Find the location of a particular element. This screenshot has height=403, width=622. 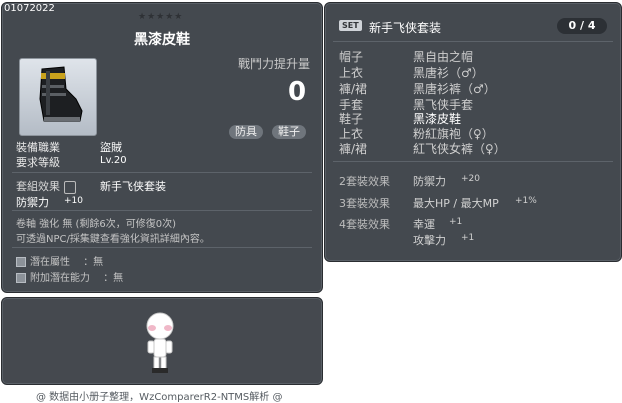

character-avatar is located at coordinates (160, 342).